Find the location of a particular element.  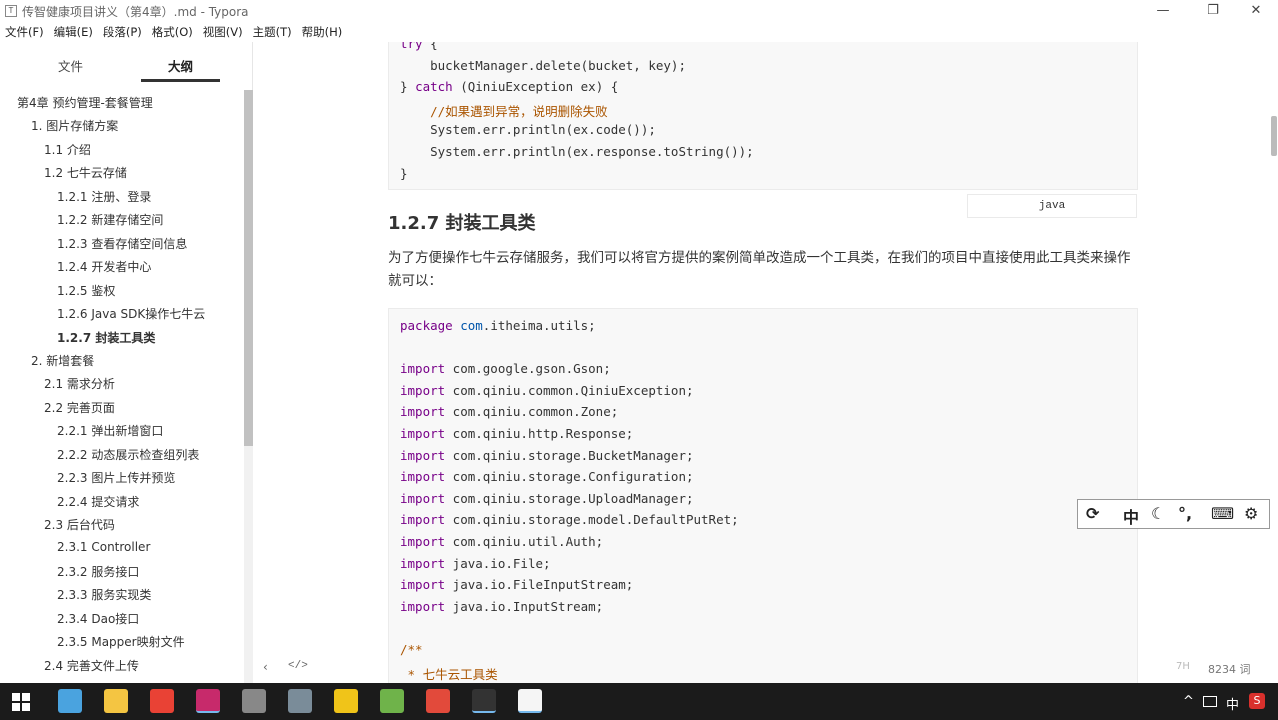

paint-icon is located at coordinates (438, 701).